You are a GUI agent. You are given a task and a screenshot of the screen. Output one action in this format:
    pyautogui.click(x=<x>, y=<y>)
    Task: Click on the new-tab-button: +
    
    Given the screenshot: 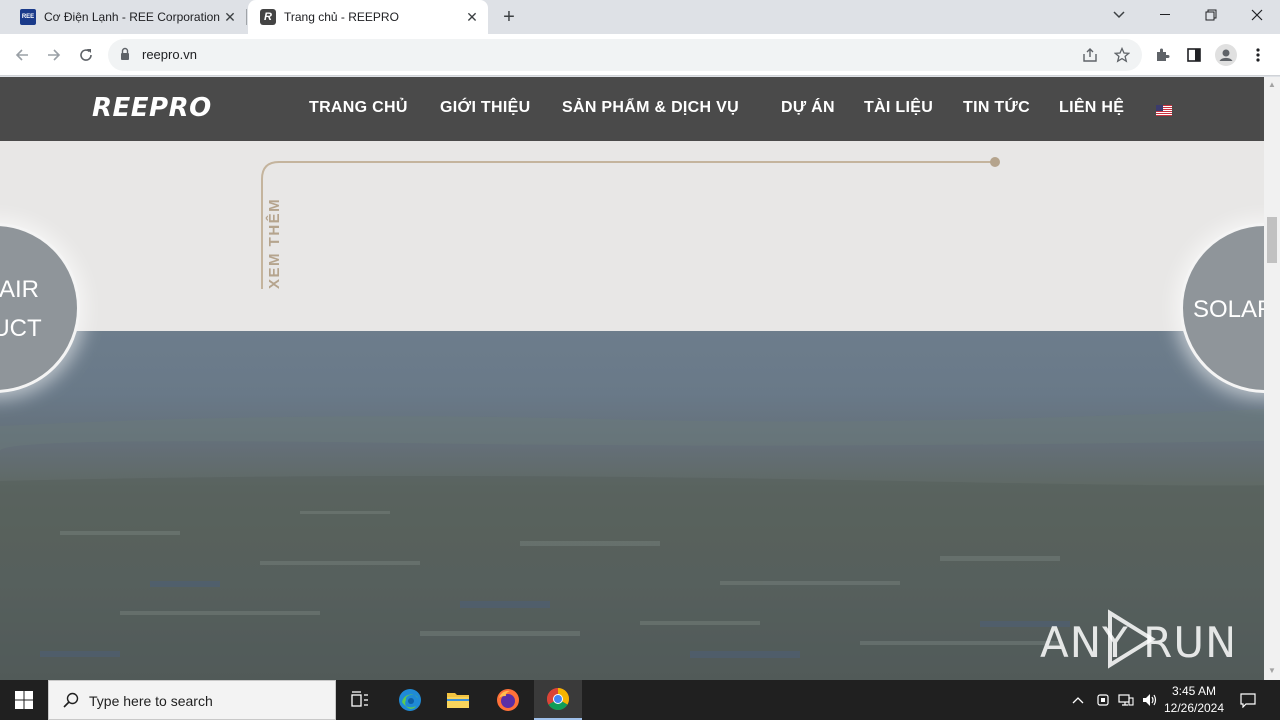 What is the action you would take?
    pyautogui.click(x=509, y=17)
    